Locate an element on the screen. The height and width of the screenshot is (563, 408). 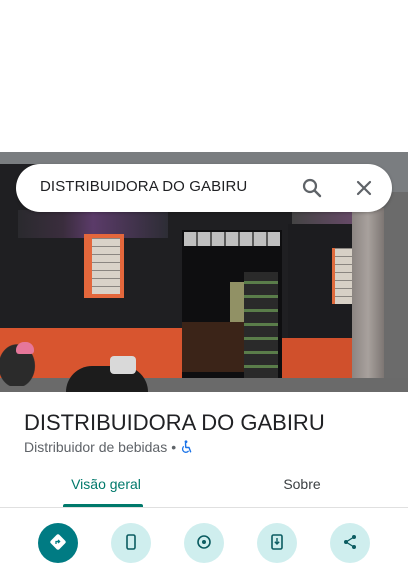
directions-icon is located at coordinates (58, 542).